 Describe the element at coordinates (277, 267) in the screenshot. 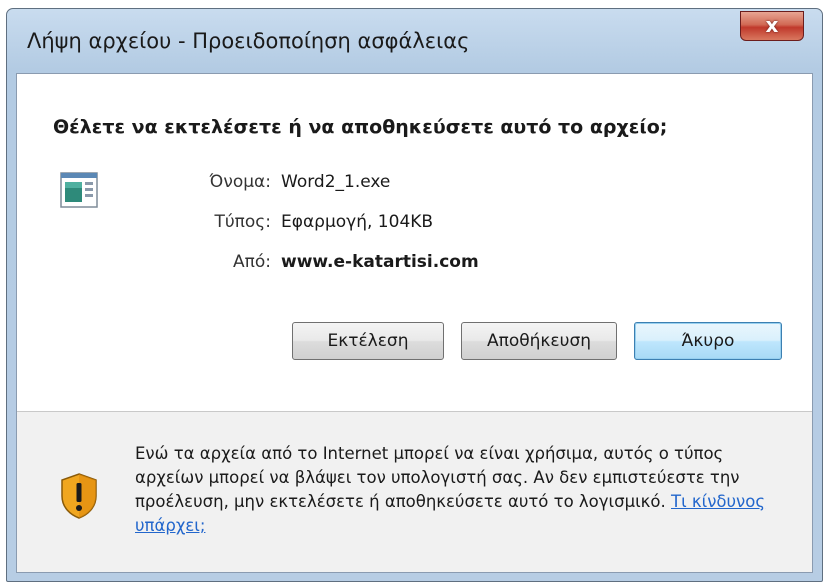

I see `property-row-source: Από: www.e-katartisi.com` at that location.